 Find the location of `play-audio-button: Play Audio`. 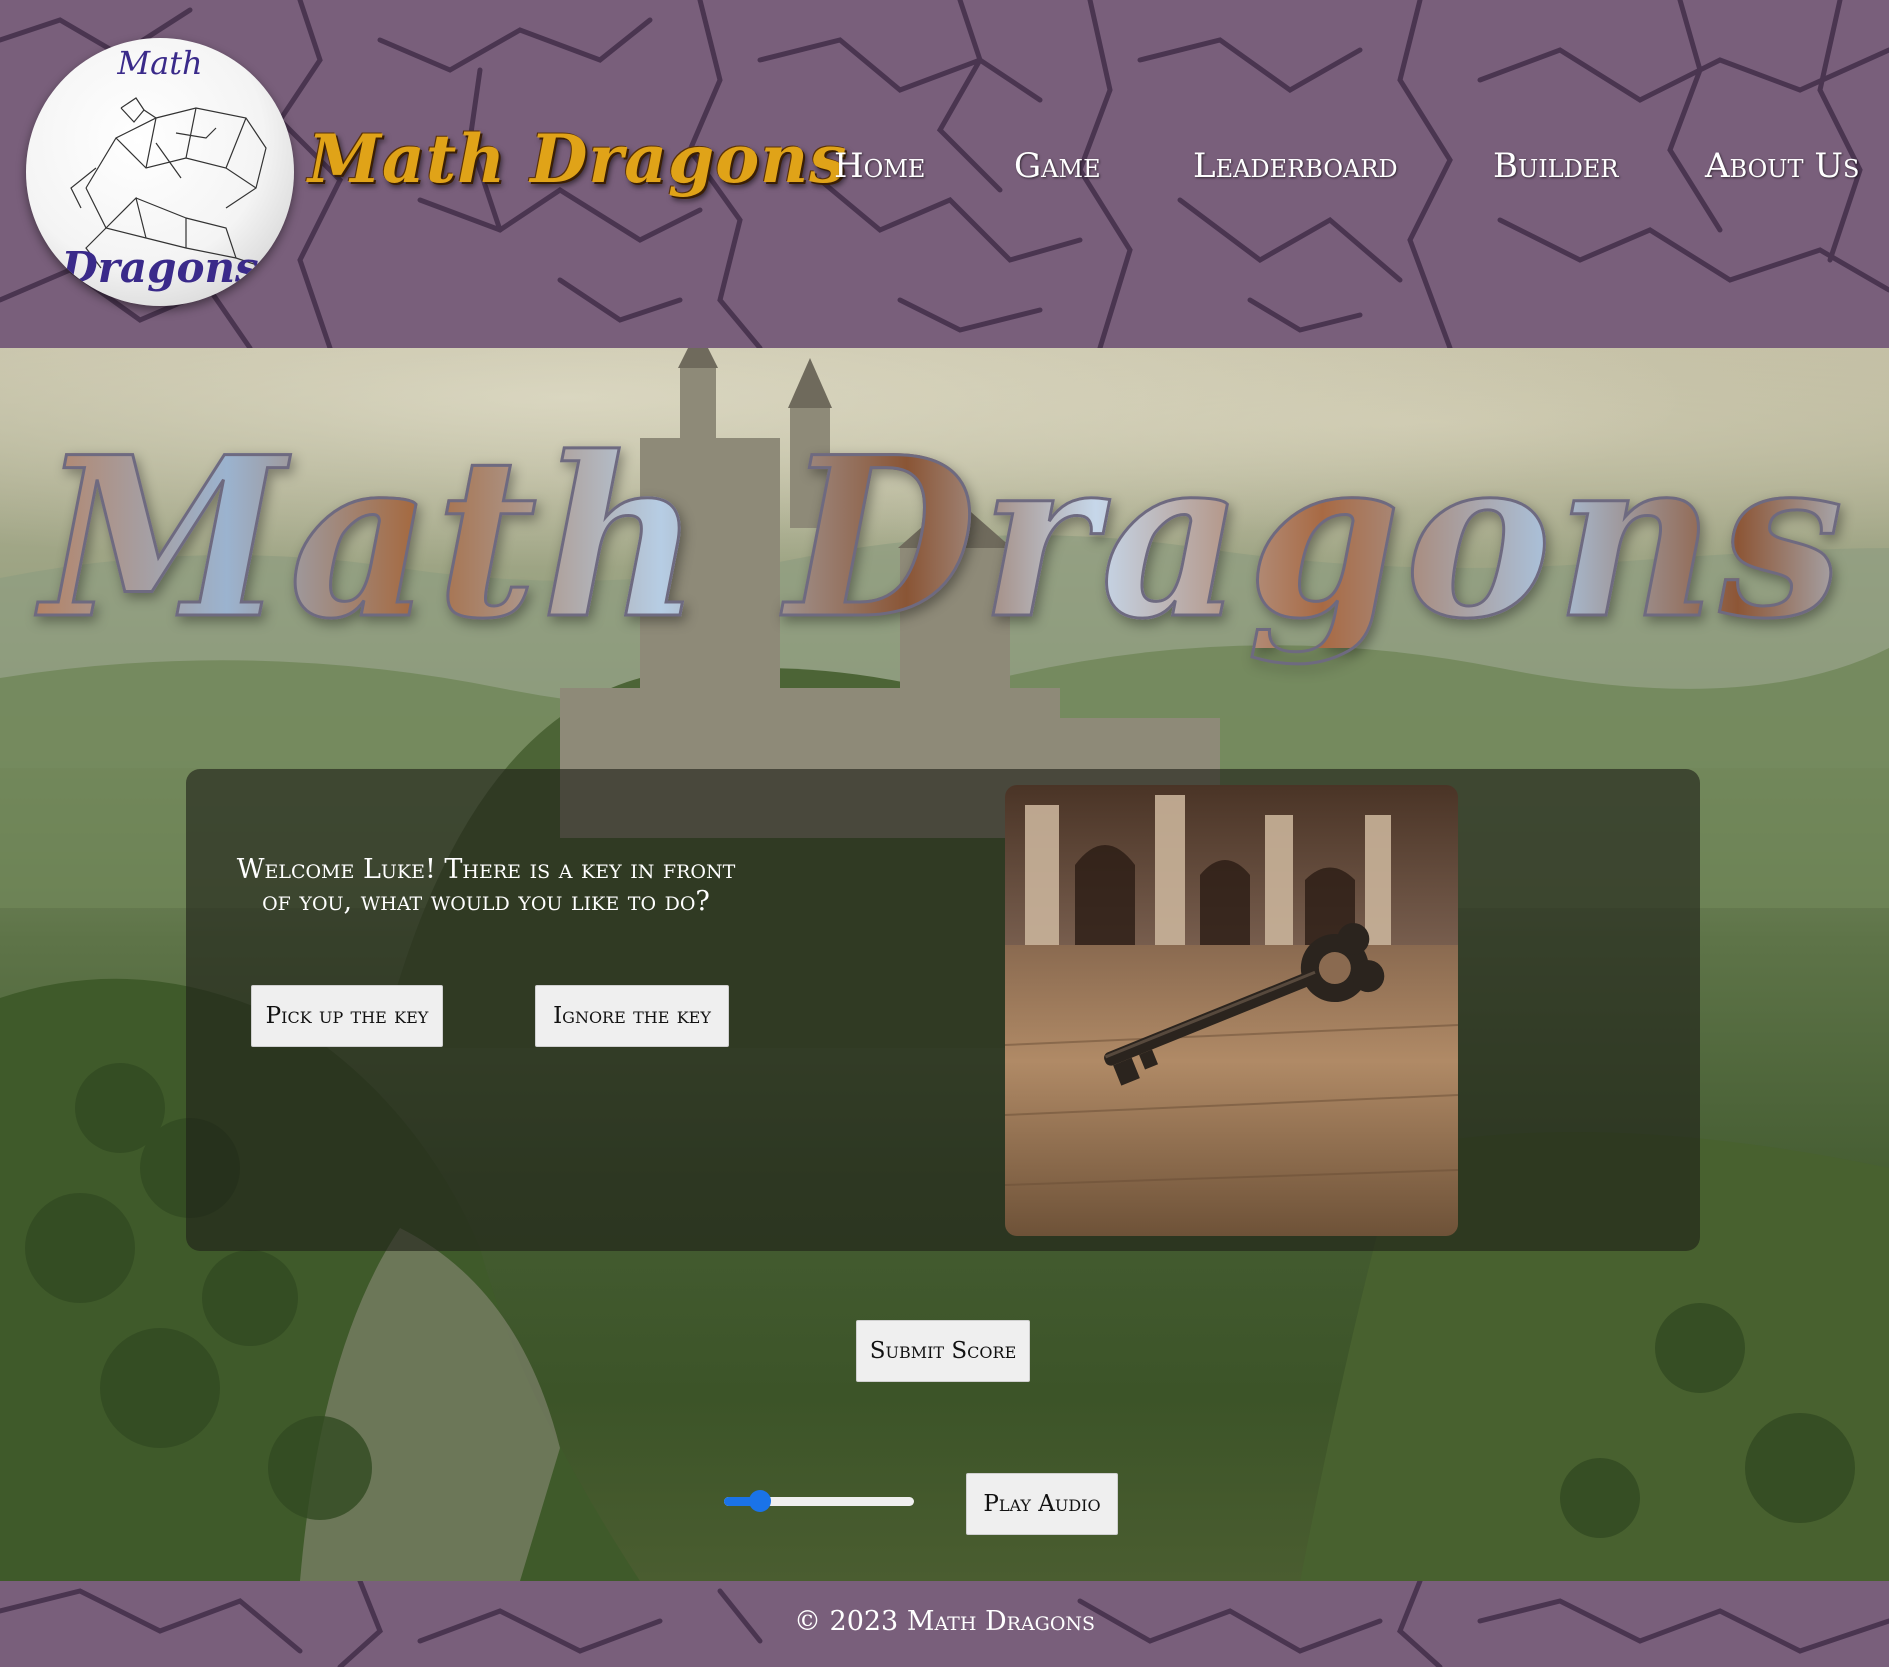

play-audio-button: Play Audio is located at coordinates (1042, 1504).